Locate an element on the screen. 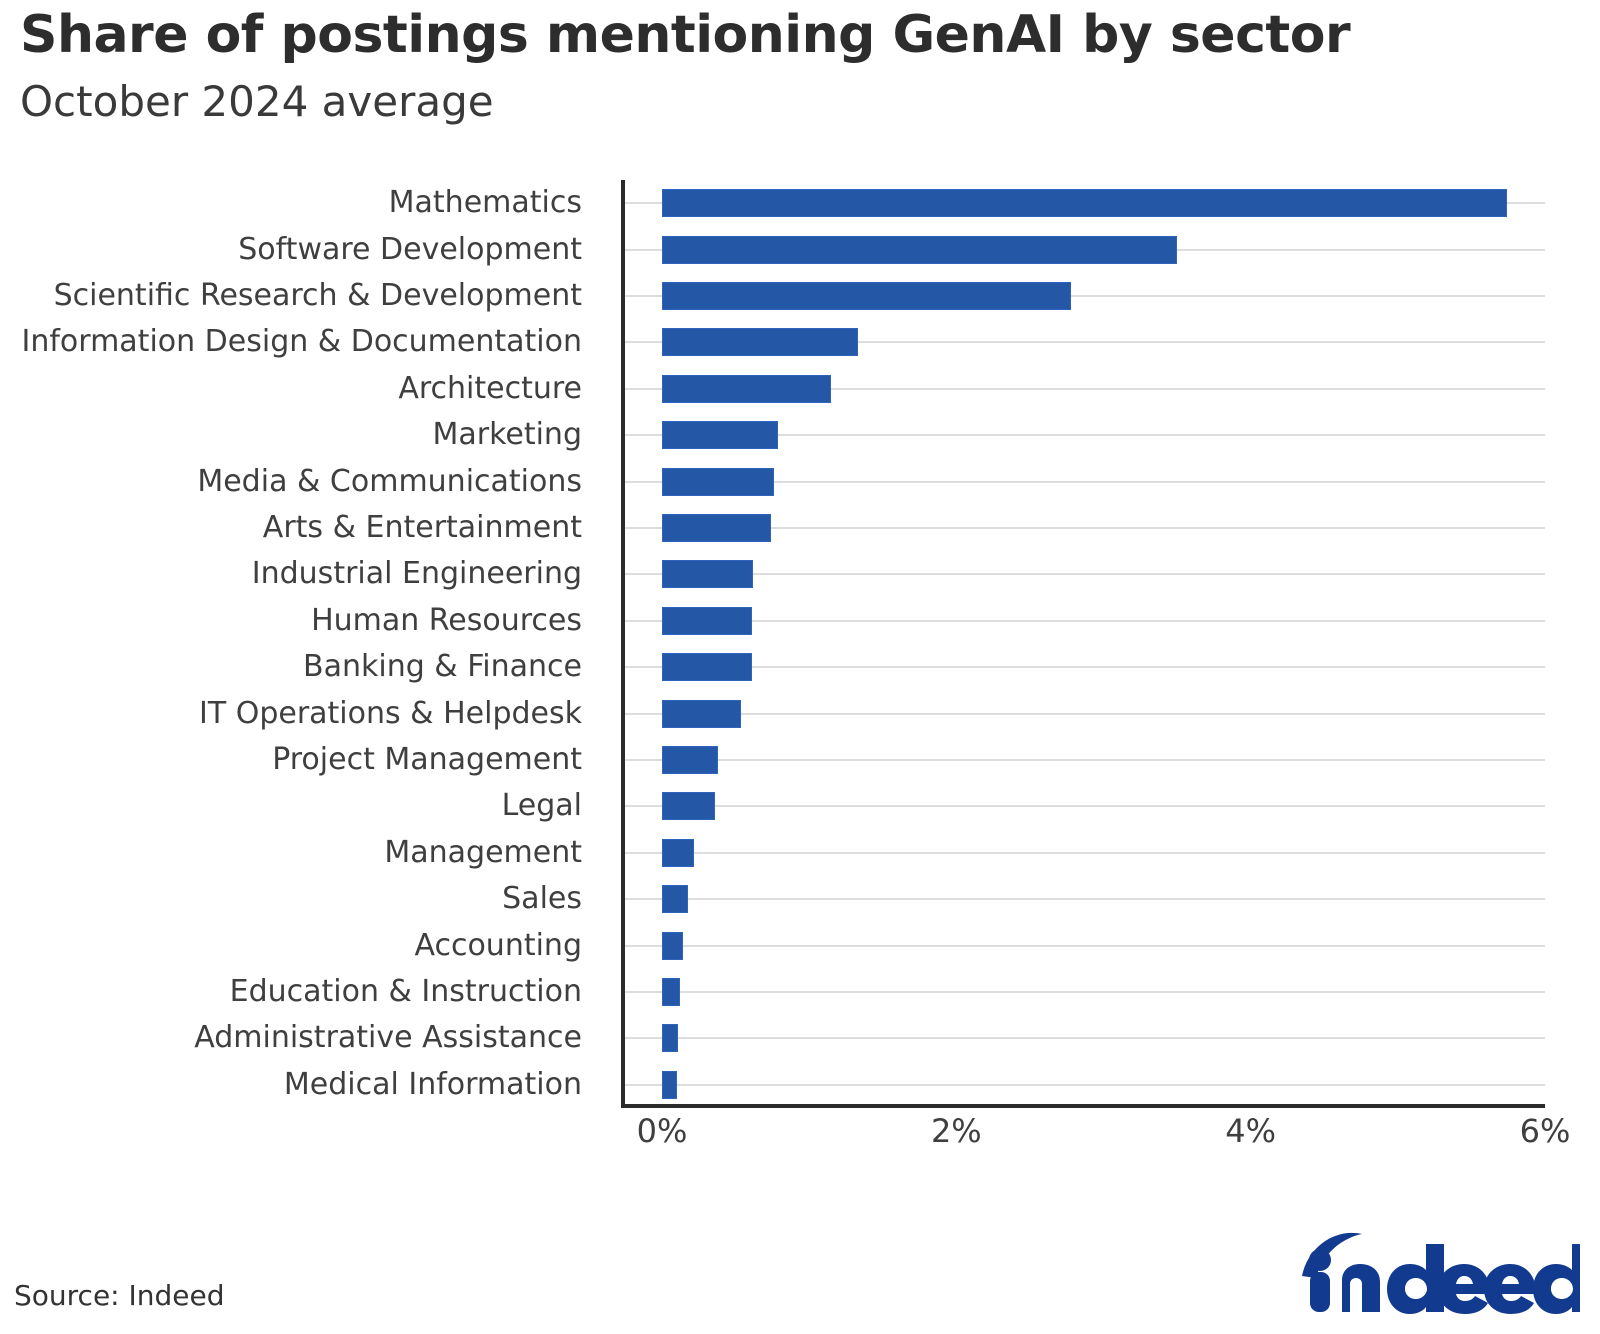 The width and height of the screenshot is (1600, 1334). category-label: Legal is located at coordinates (541, 806).